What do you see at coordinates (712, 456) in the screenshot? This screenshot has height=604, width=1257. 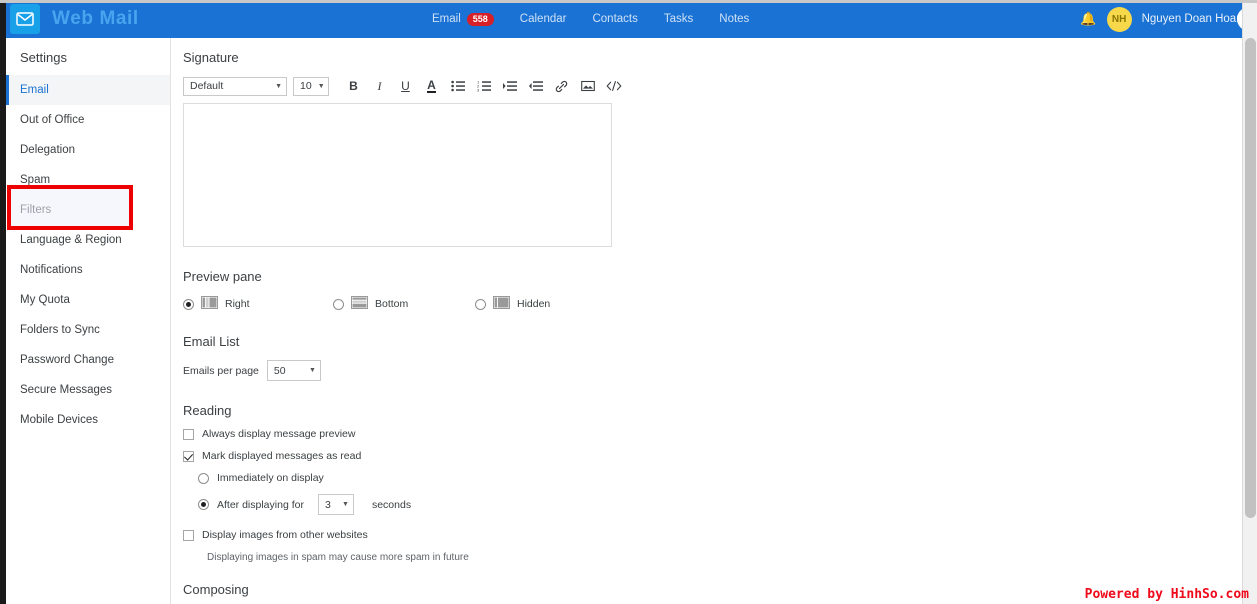 I see `mark-as-read-option: Mark displayed messages as read` at bounding box center [712, 456].